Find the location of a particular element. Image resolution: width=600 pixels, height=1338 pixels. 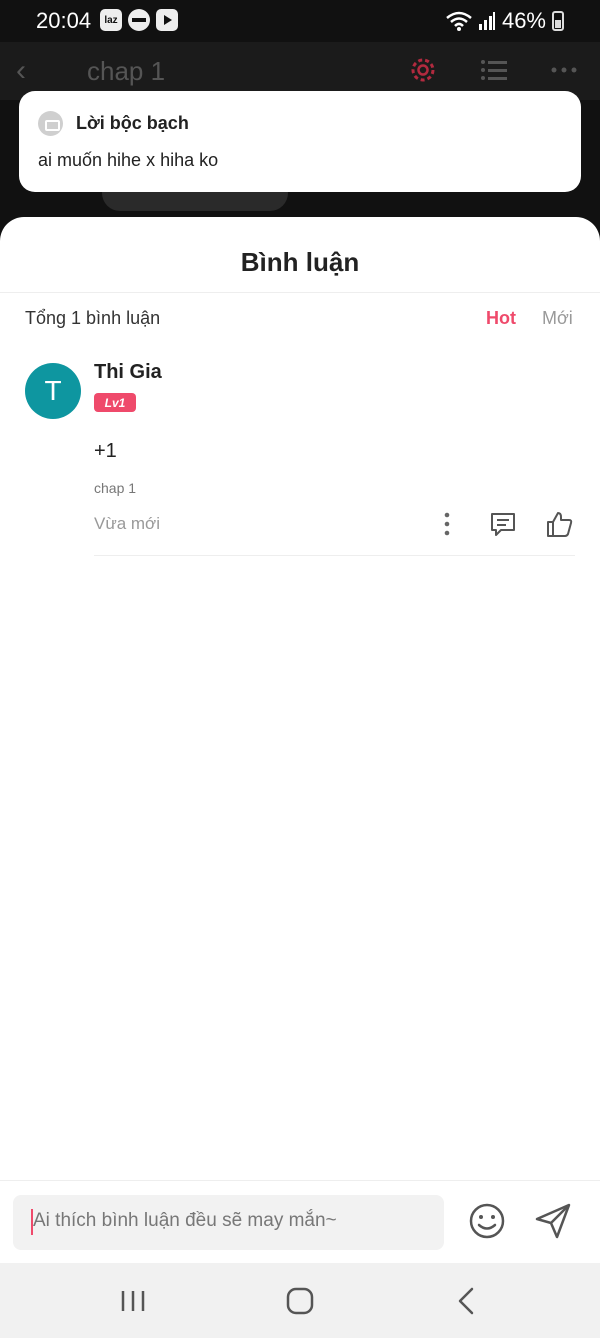

system-status: 46% is located at coordinates (505, 21).